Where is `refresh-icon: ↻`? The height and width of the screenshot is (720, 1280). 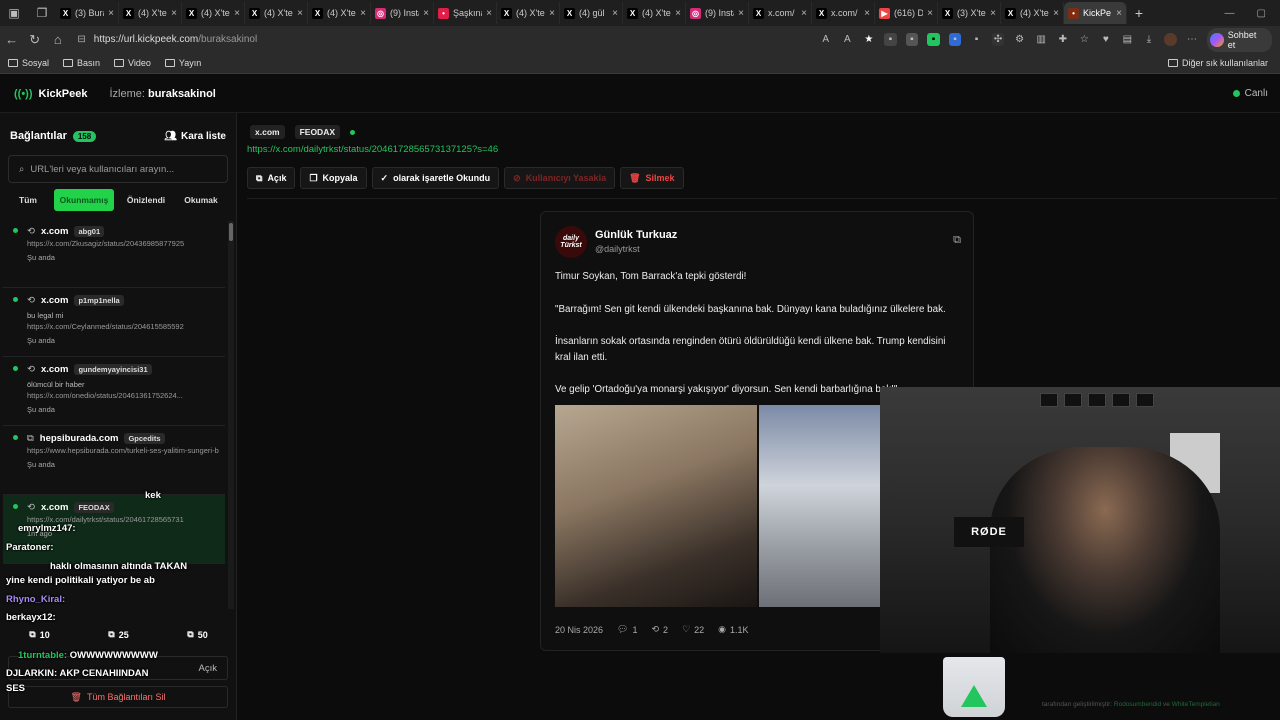
refresh-icon: ↻ is located at coordinates (34, 40).